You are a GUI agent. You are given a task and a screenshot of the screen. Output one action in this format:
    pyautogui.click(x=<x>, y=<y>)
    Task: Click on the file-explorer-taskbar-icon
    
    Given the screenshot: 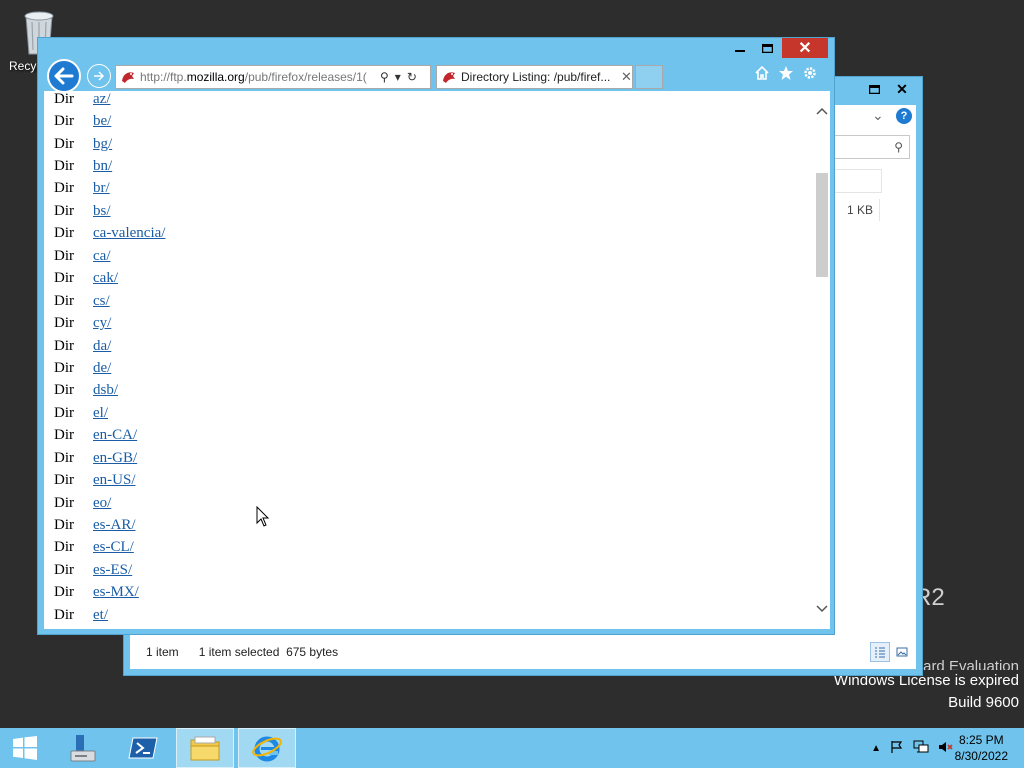 What is the action you would take?
    pyautogui.click(x=205, y=748)
    